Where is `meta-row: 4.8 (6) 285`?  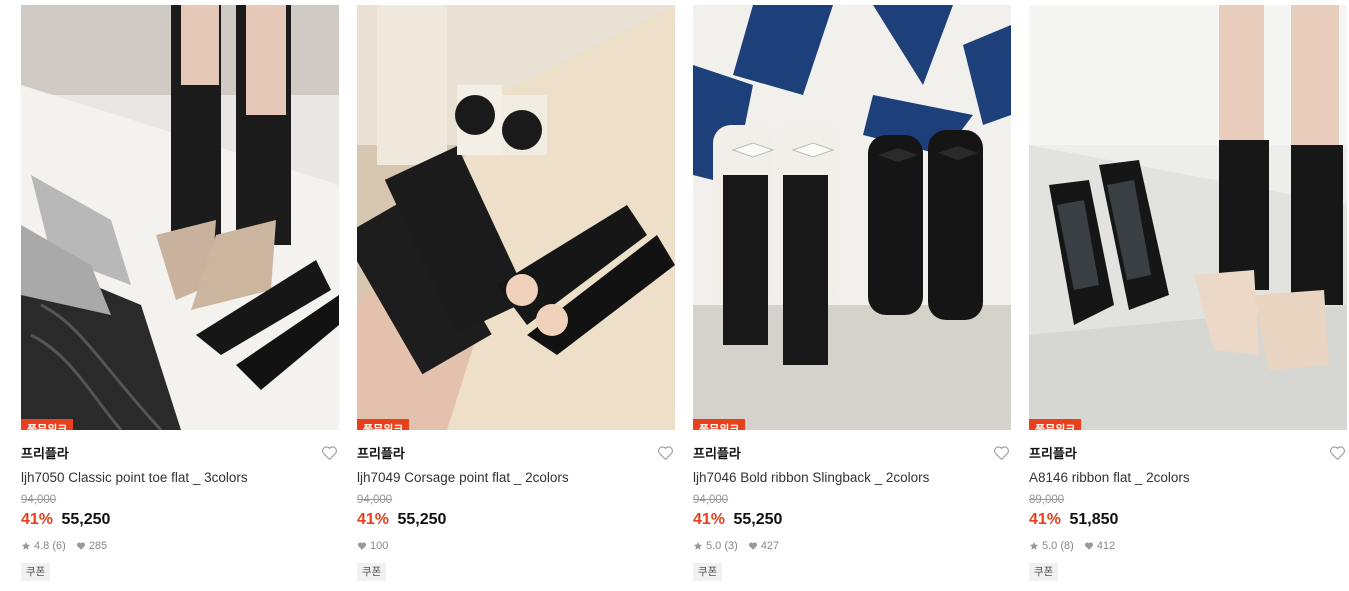
meta-row: 4.8 (6) 285 is located at coordinates (180, 546).